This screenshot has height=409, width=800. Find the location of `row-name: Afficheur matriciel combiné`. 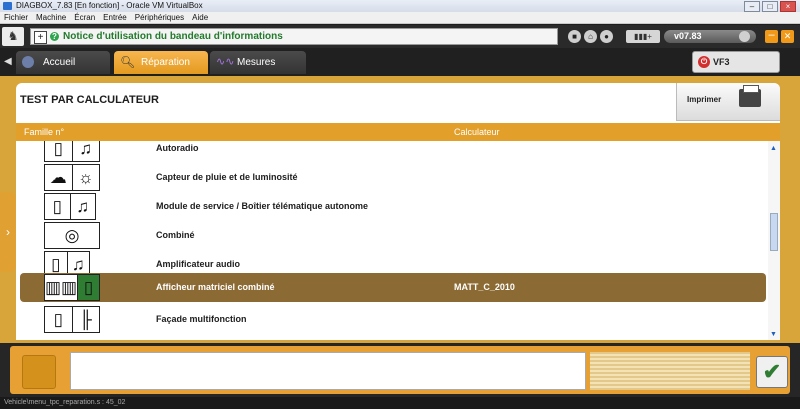

row-name: Afficheur matriciel combiné is located at coordinates (215, 287).